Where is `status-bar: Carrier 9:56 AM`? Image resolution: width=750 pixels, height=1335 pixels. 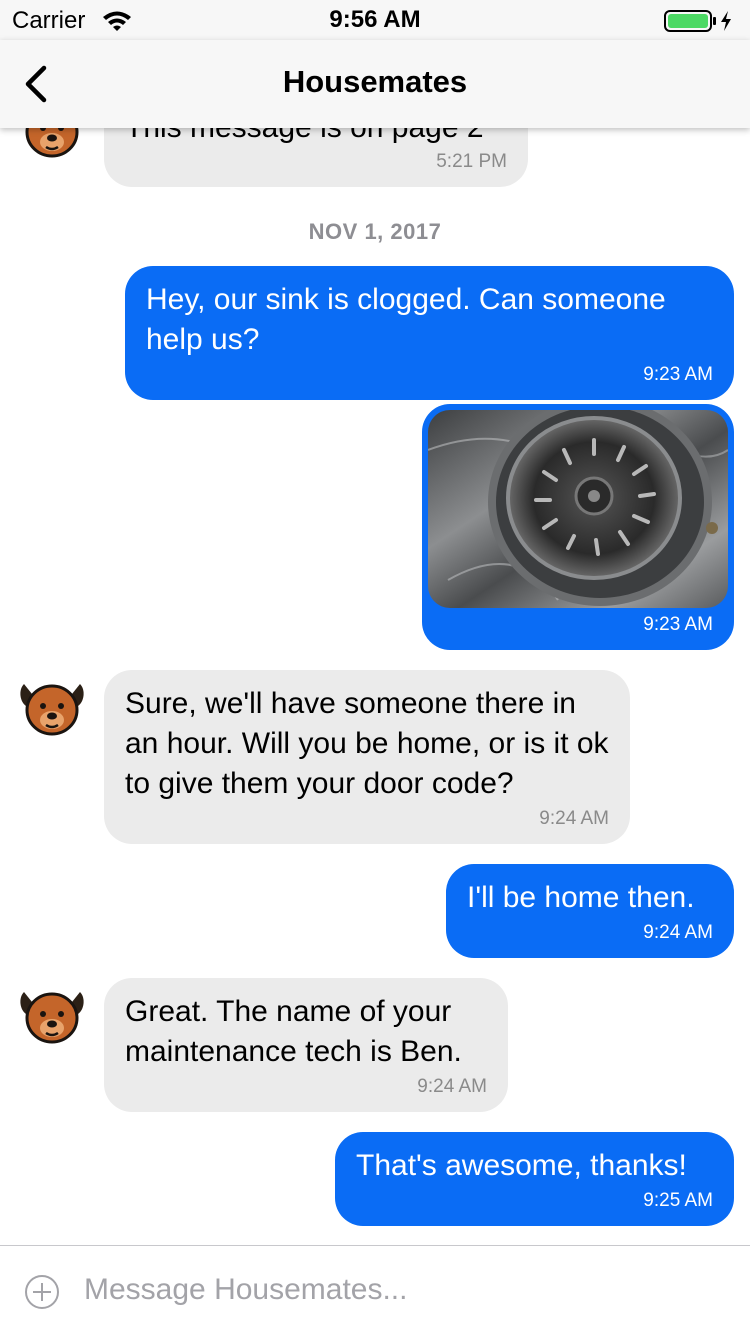
status-bar: Carrier 9:56 AM is located at coordinates (375, 20).